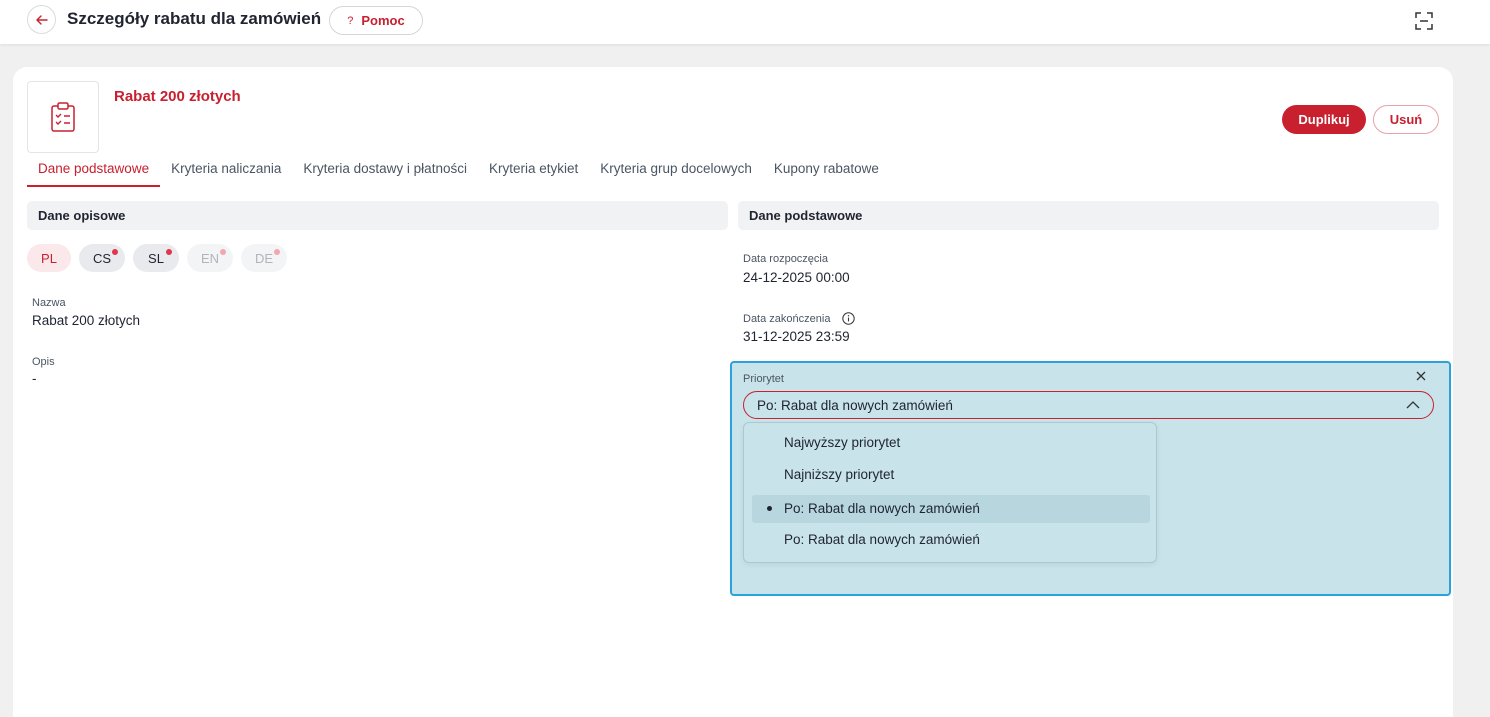 The image size is (1490, 717). I want to click on lang-code: DE, so click(264, 258).